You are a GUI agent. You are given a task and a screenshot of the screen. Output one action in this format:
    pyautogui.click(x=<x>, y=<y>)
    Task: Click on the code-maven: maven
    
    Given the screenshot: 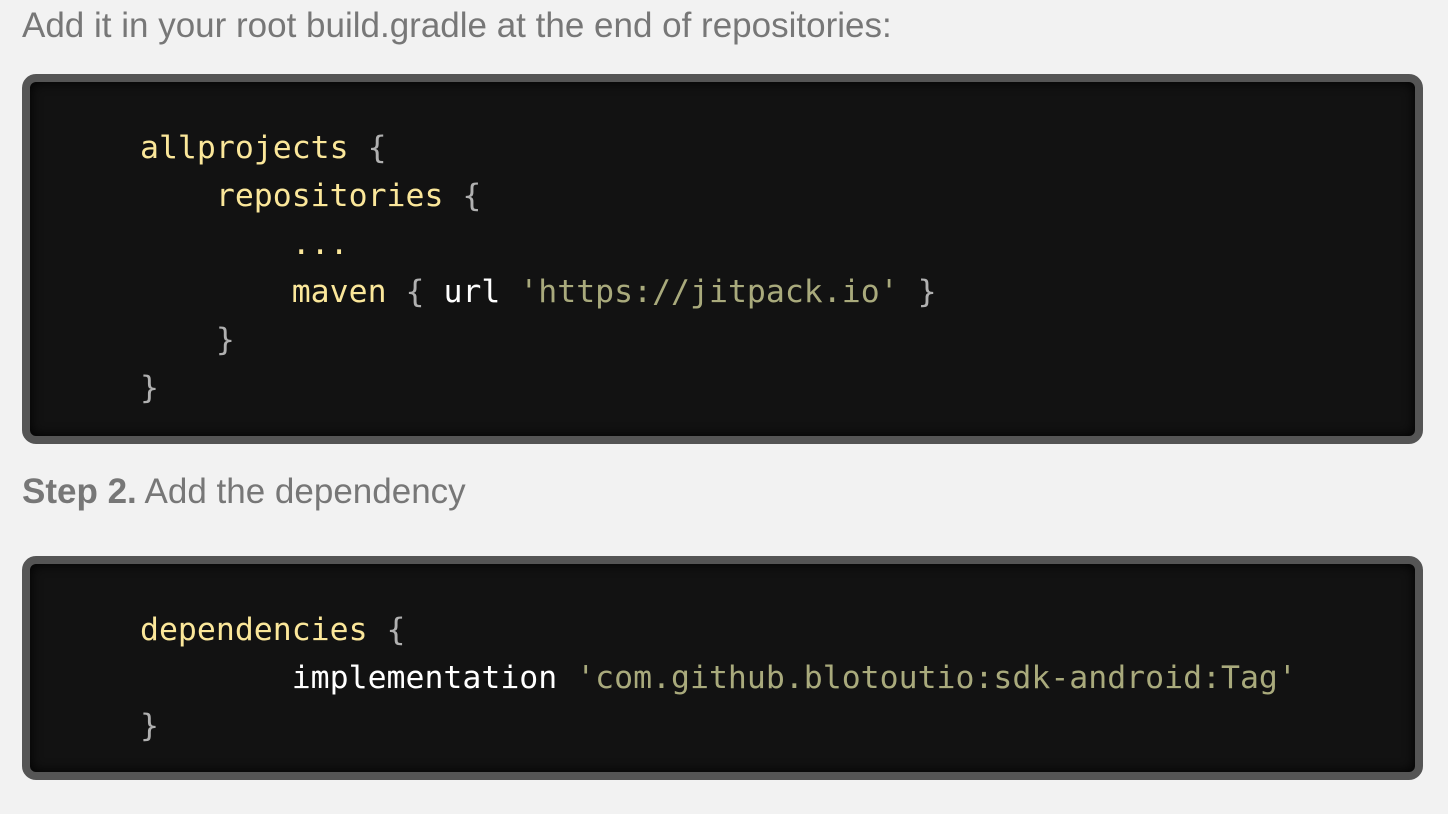 What is the action you would take?
    pyautogui.click(x=339, y=292)
    